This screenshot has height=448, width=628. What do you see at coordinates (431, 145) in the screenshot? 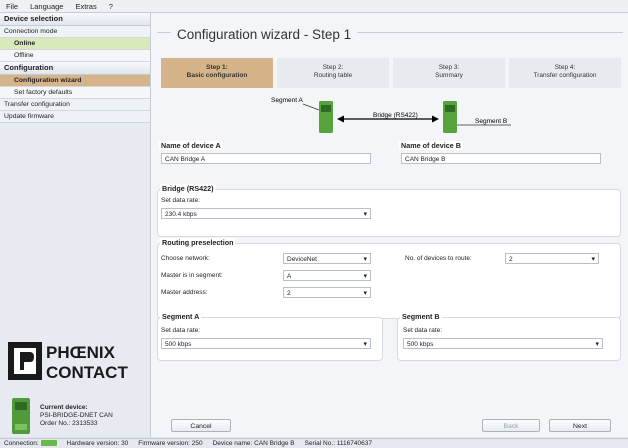
I see `device-b-title: Name of device B` at bounding box center [431, 145].